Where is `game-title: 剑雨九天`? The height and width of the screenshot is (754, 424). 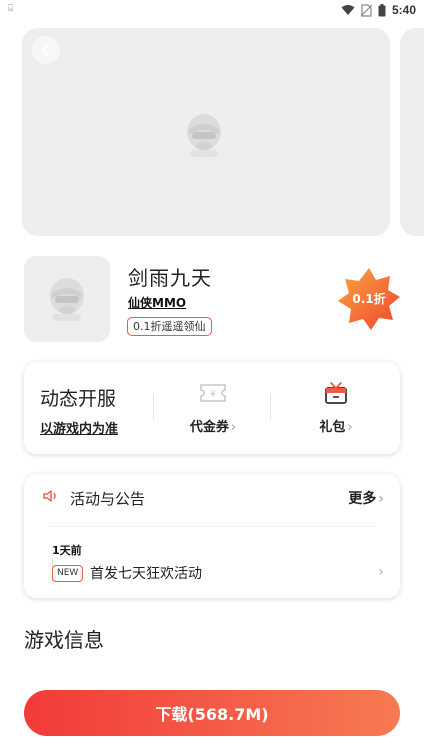 game-title: 剑雨九天 is located at coordinates (170, 278).